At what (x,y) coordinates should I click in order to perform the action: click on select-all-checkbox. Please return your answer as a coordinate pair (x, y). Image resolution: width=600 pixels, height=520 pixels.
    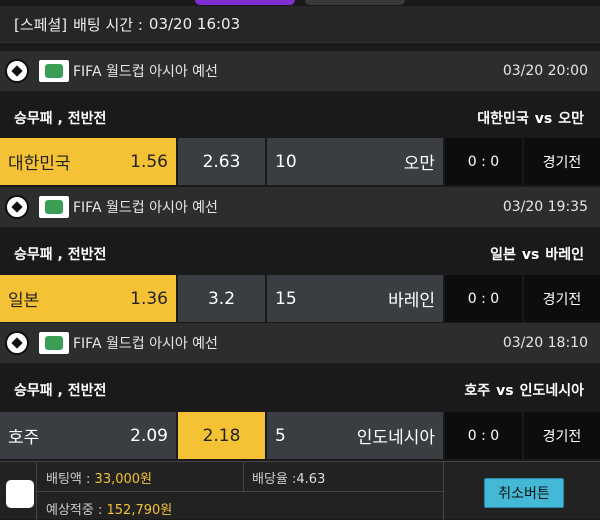
    Looking at the image, I should click on (20, 494).